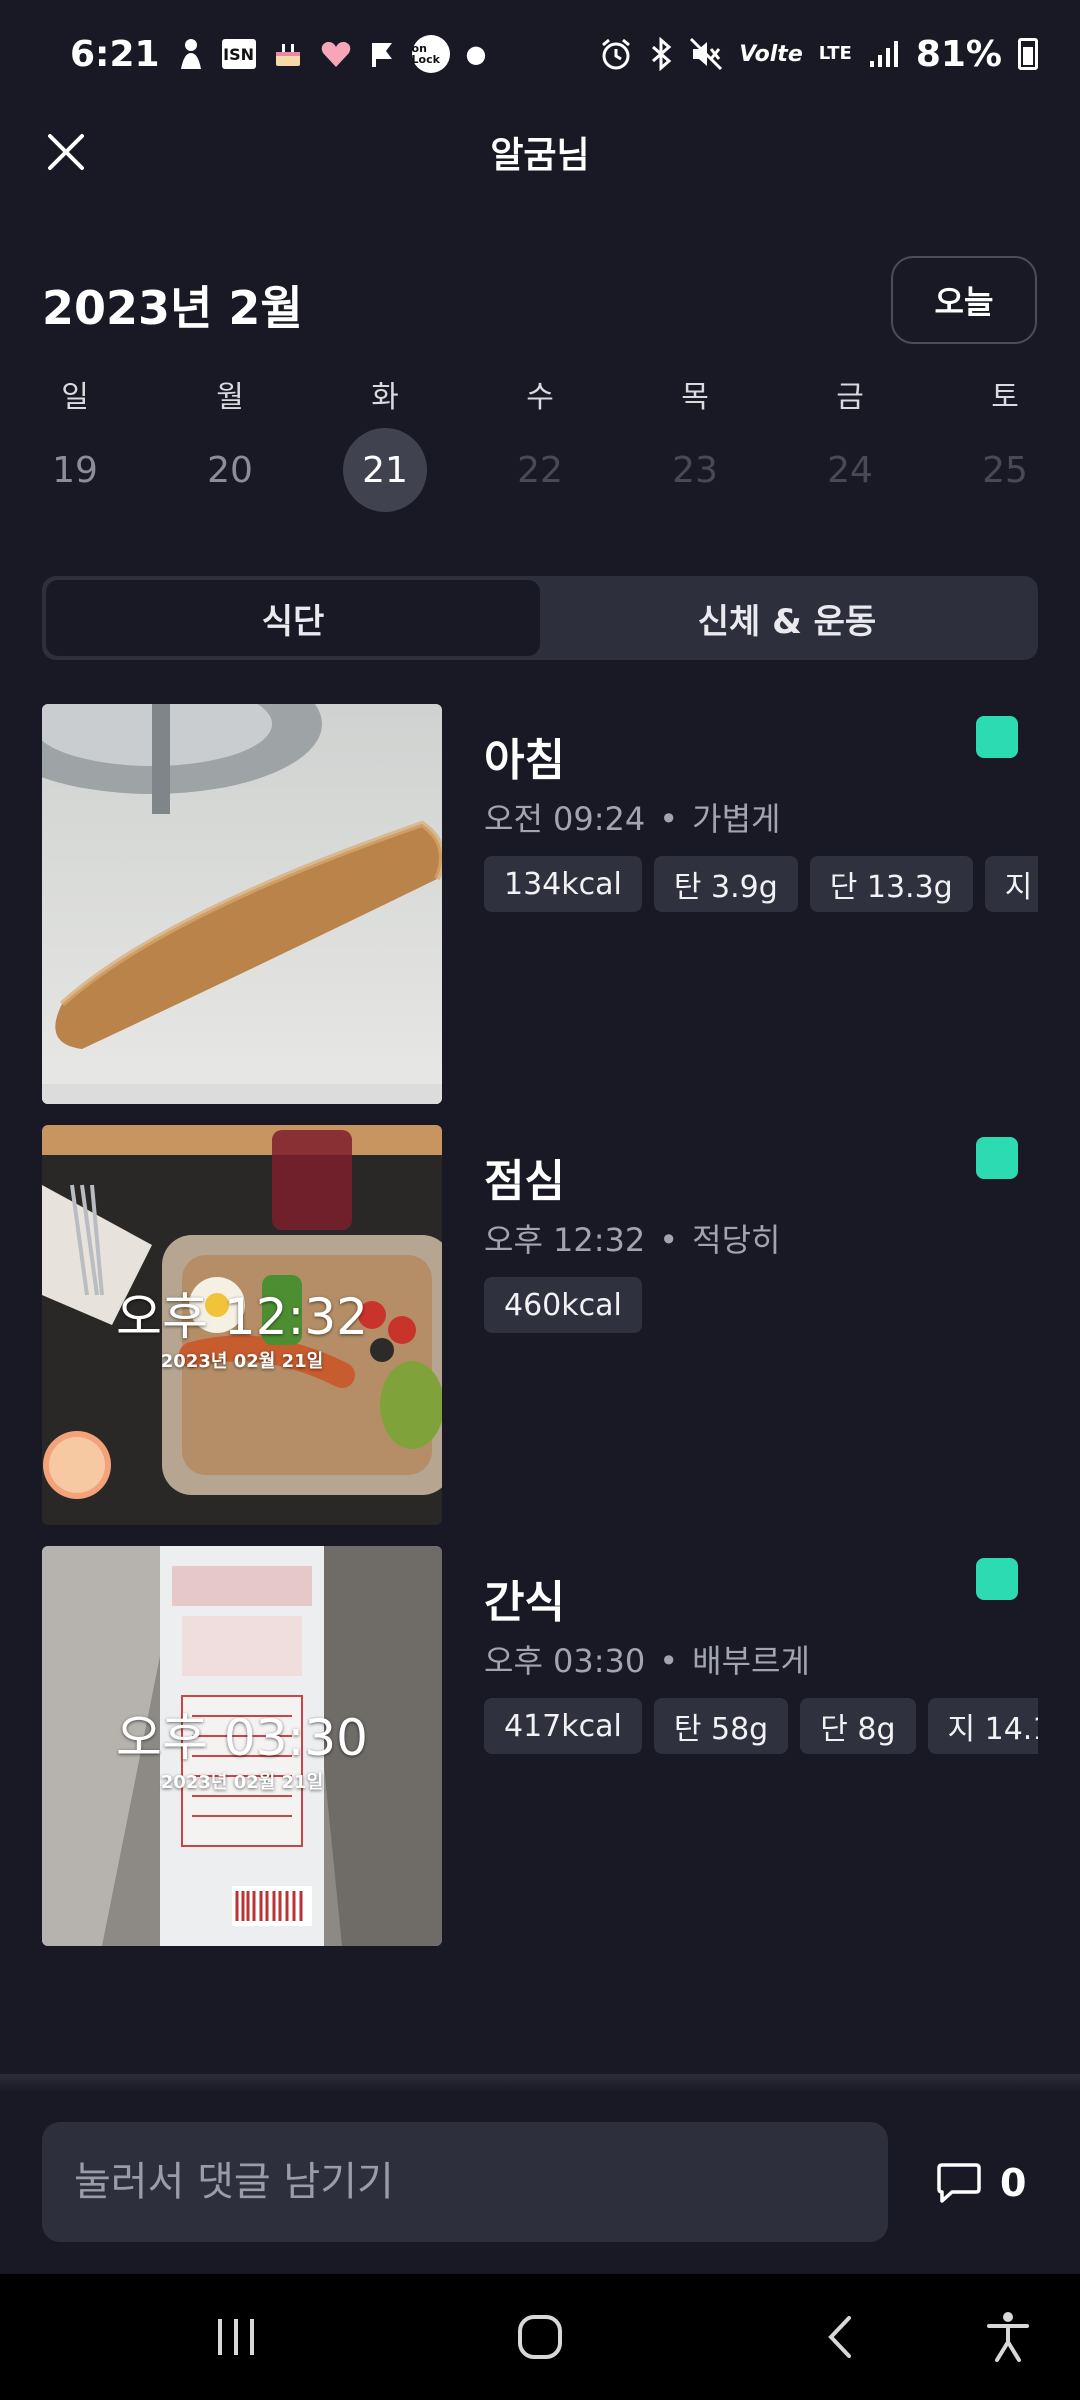 Image resolution: width=1080 pixels, height=2400 pixels. What do you see at coordinates (632, 817) in the screenshot?
I see `meal-meta: 오전 09:24 • 가볍게` at bounding box center [632, 817].